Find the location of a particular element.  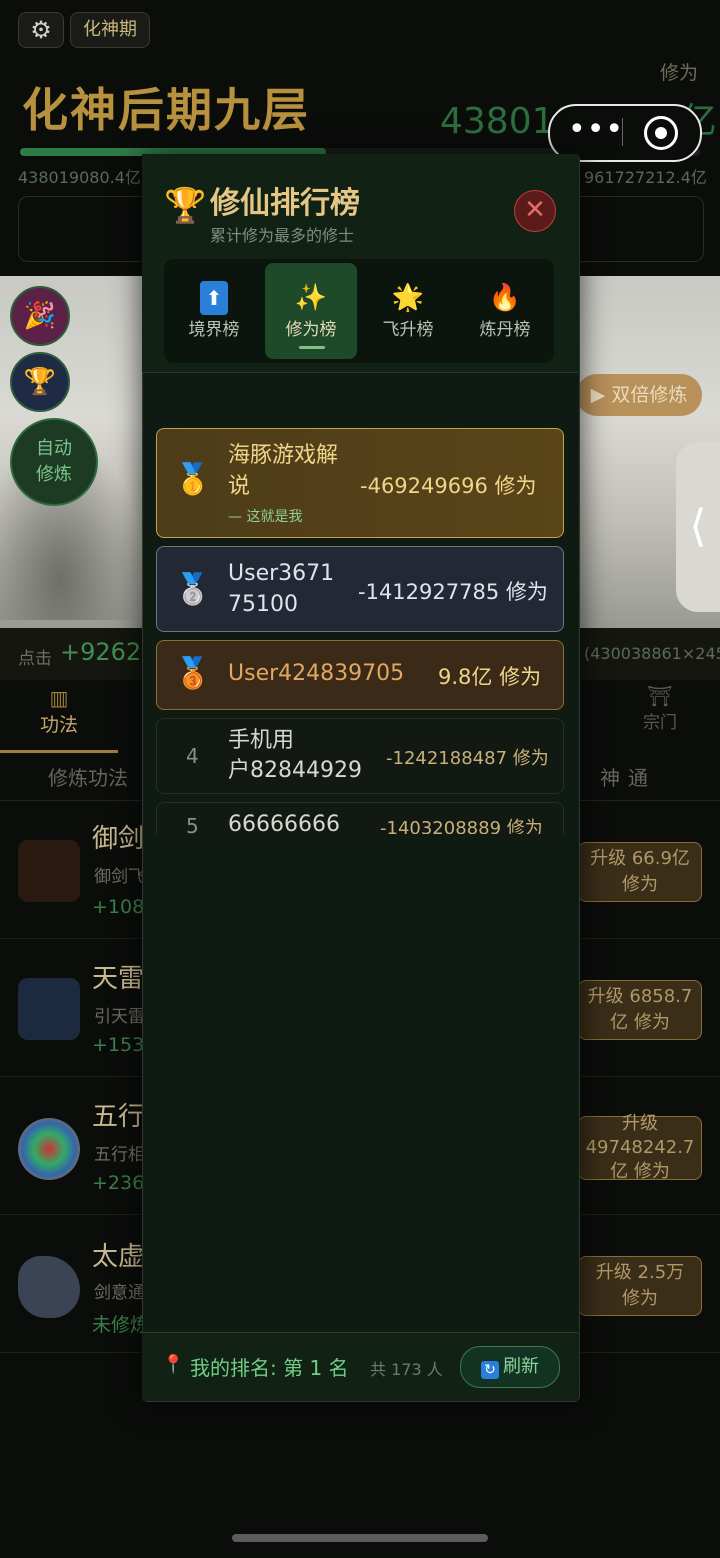

skill-name: 太虚 is located at coordinates (118, 1257).